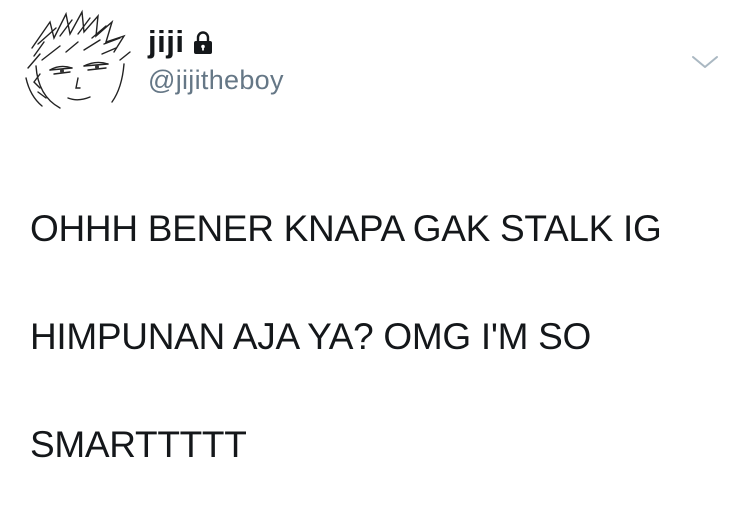 The height and width of the screenshot is (526, 750). I want to click on tweet-text-line: HIMPUNAN AJA YA? OMG I'M SO, so click(310, 336).